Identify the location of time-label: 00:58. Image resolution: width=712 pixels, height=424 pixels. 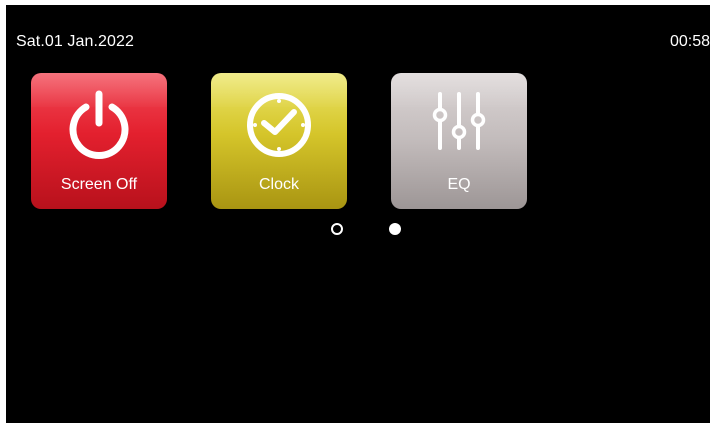
(689, 41).